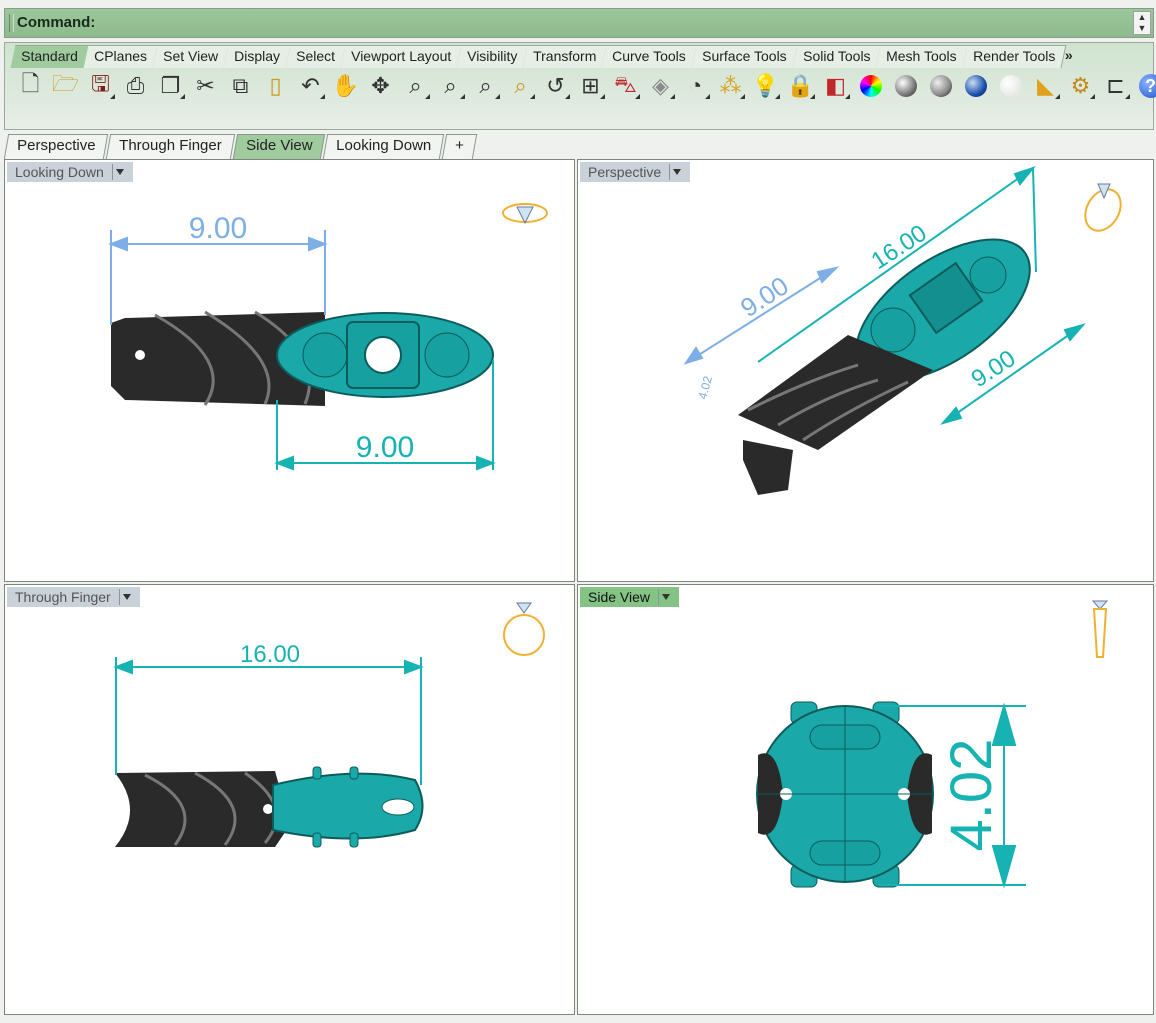  I want to click on zoom-window-icon: ⌕, so click(415, 86).